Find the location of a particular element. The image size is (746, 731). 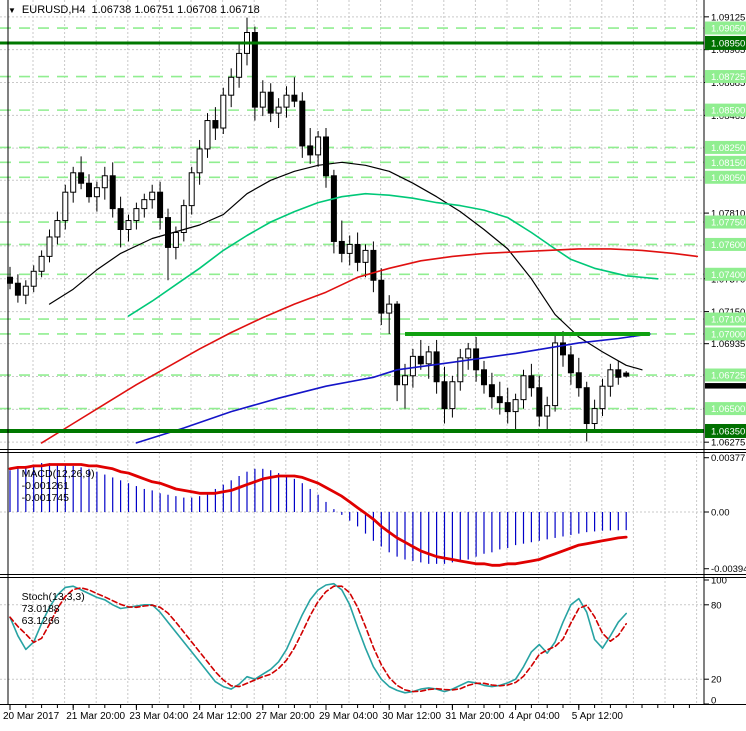

price-badge-label: 1.07100 is located at coordinates (728, 320).